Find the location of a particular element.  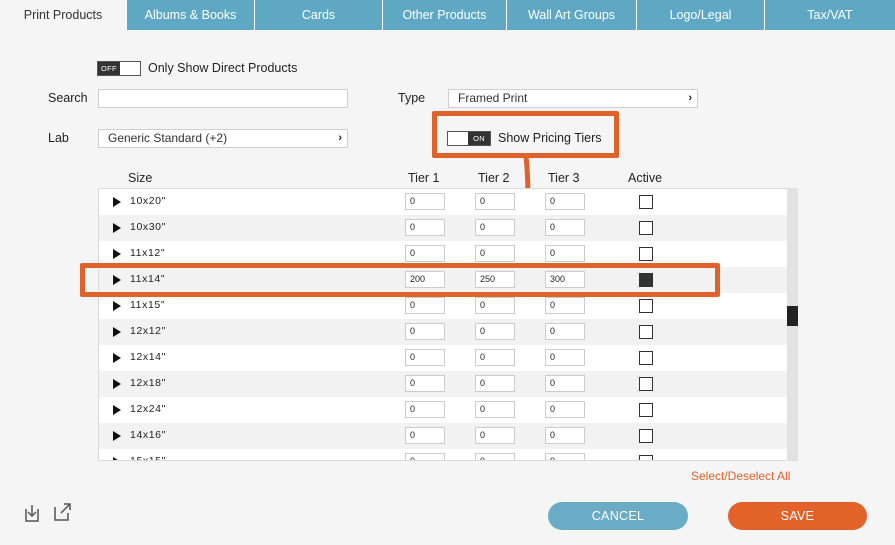

table-row: 14x16" 0 0 0 is located at coordinates (443, 436).